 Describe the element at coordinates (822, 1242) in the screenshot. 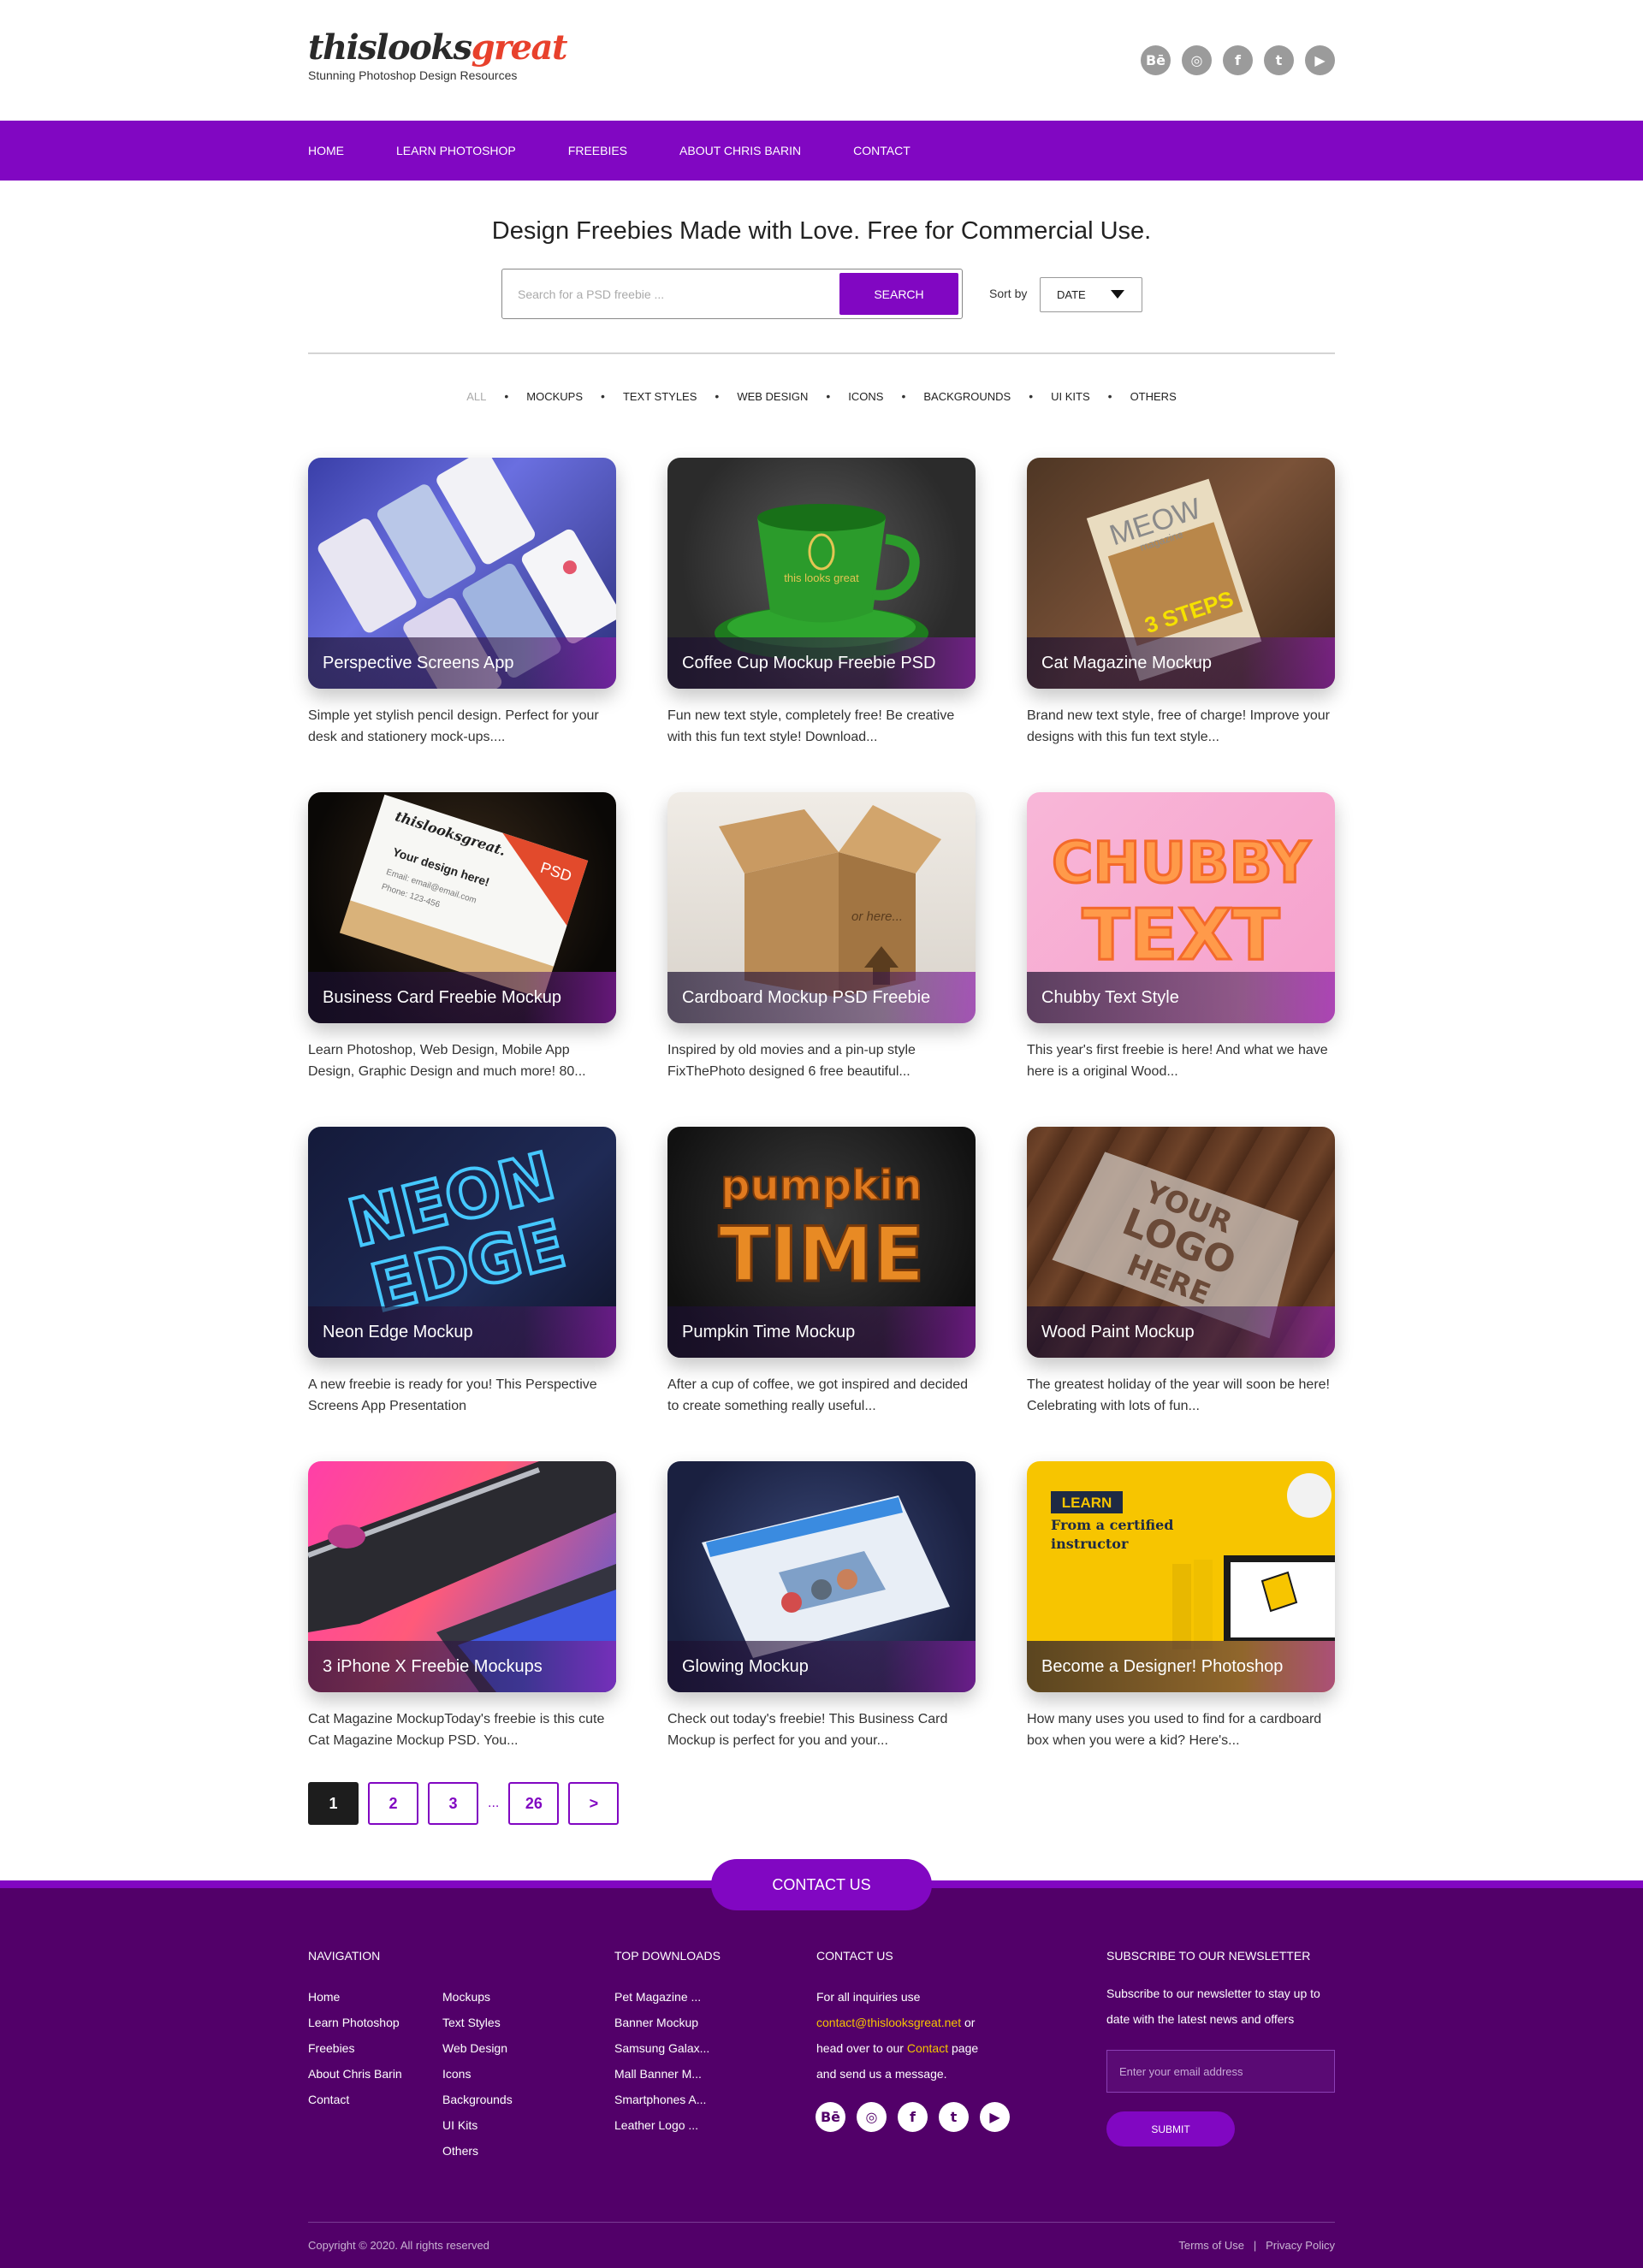

I see `card-thumbnail: pumpkin TIME Pumpkin Time Mockup` at that location.